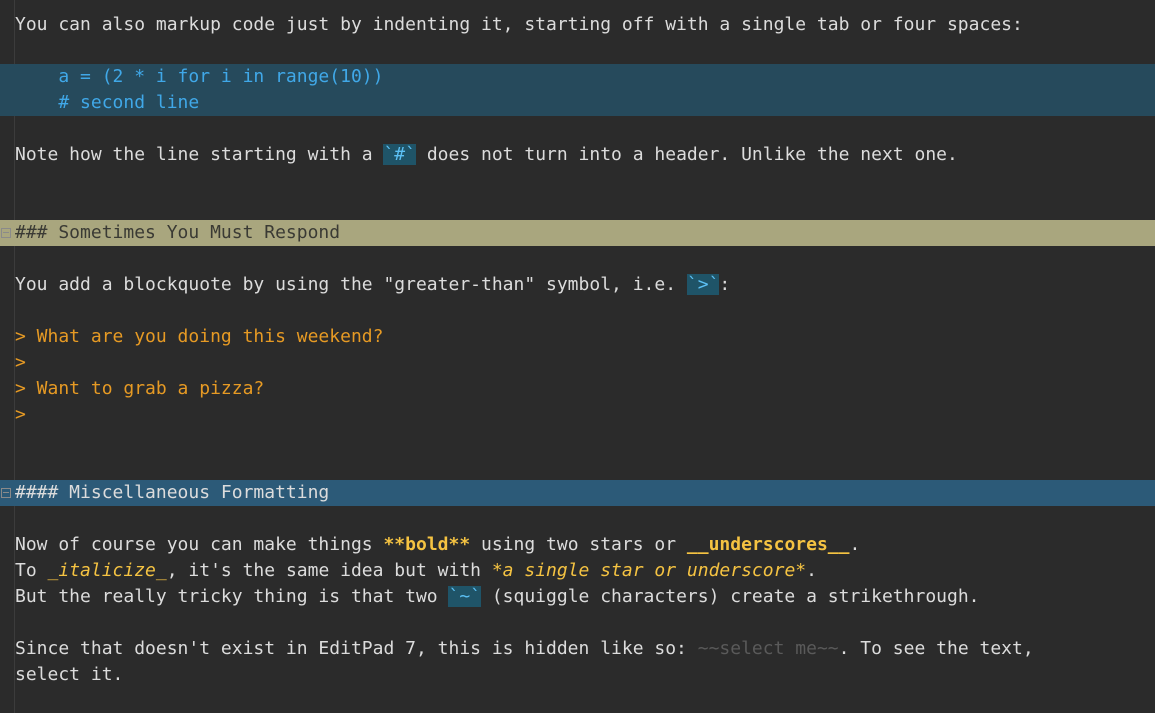  I want to click on line-text: To, so click(31, 570).